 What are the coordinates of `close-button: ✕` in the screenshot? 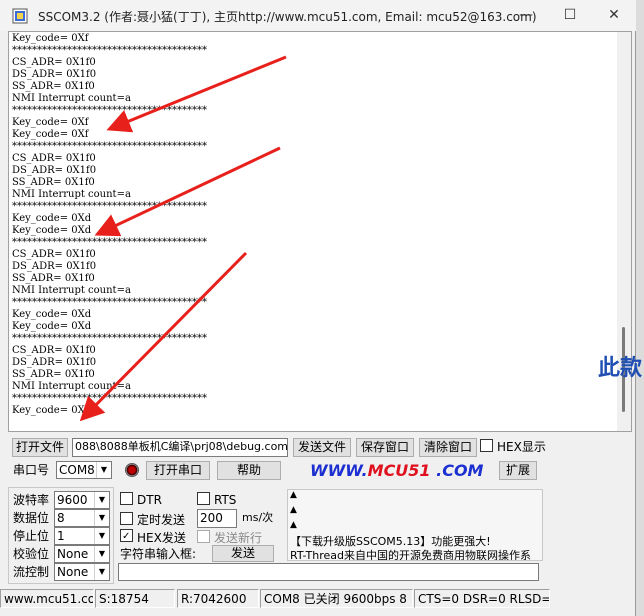 It's located at (614, 15).